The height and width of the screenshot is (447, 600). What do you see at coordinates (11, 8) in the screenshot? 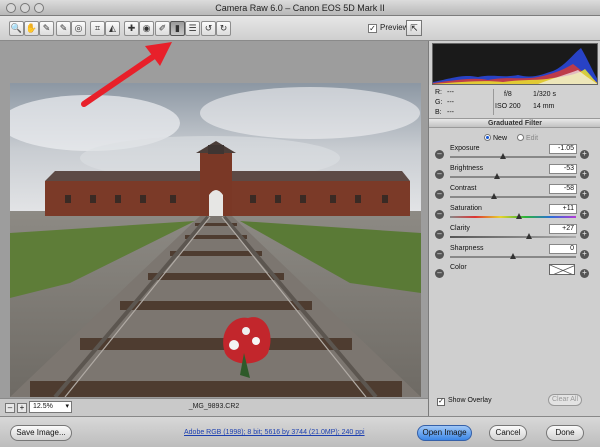
I see `close-window-icon` at bounding box center [11, 8].